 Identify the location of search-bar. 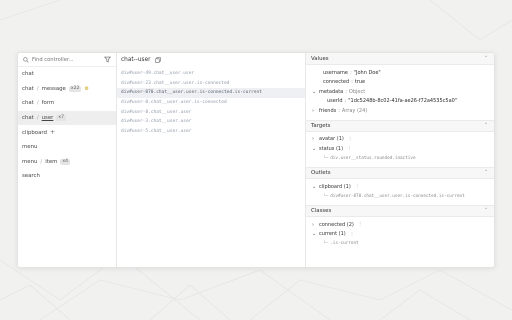
(67, 60).